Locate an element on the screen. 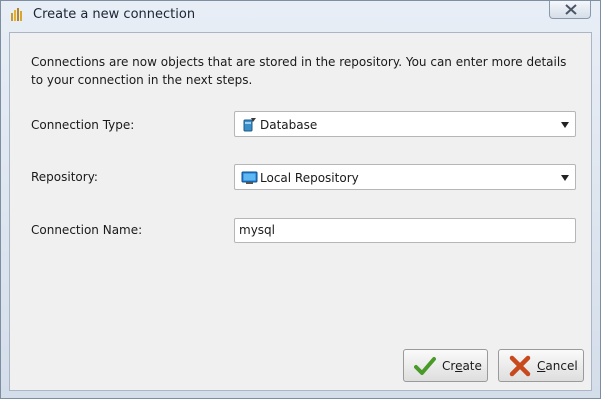 The width and height of the screenshot is (601, 399). create-button-label: Create is located at coordinates (462, 366).